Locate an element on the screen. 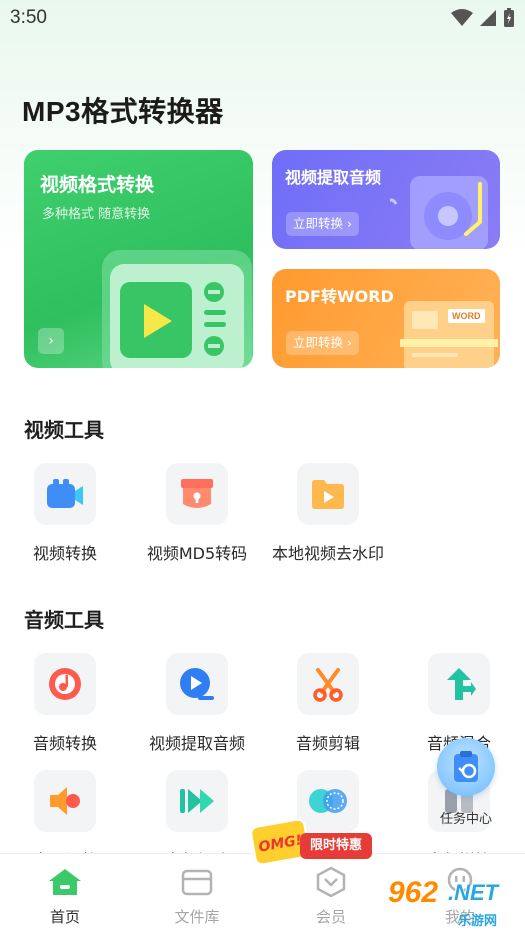 This screenshot has width=525, height=933. extract-audio-icon is located at coordinates (197, 684).